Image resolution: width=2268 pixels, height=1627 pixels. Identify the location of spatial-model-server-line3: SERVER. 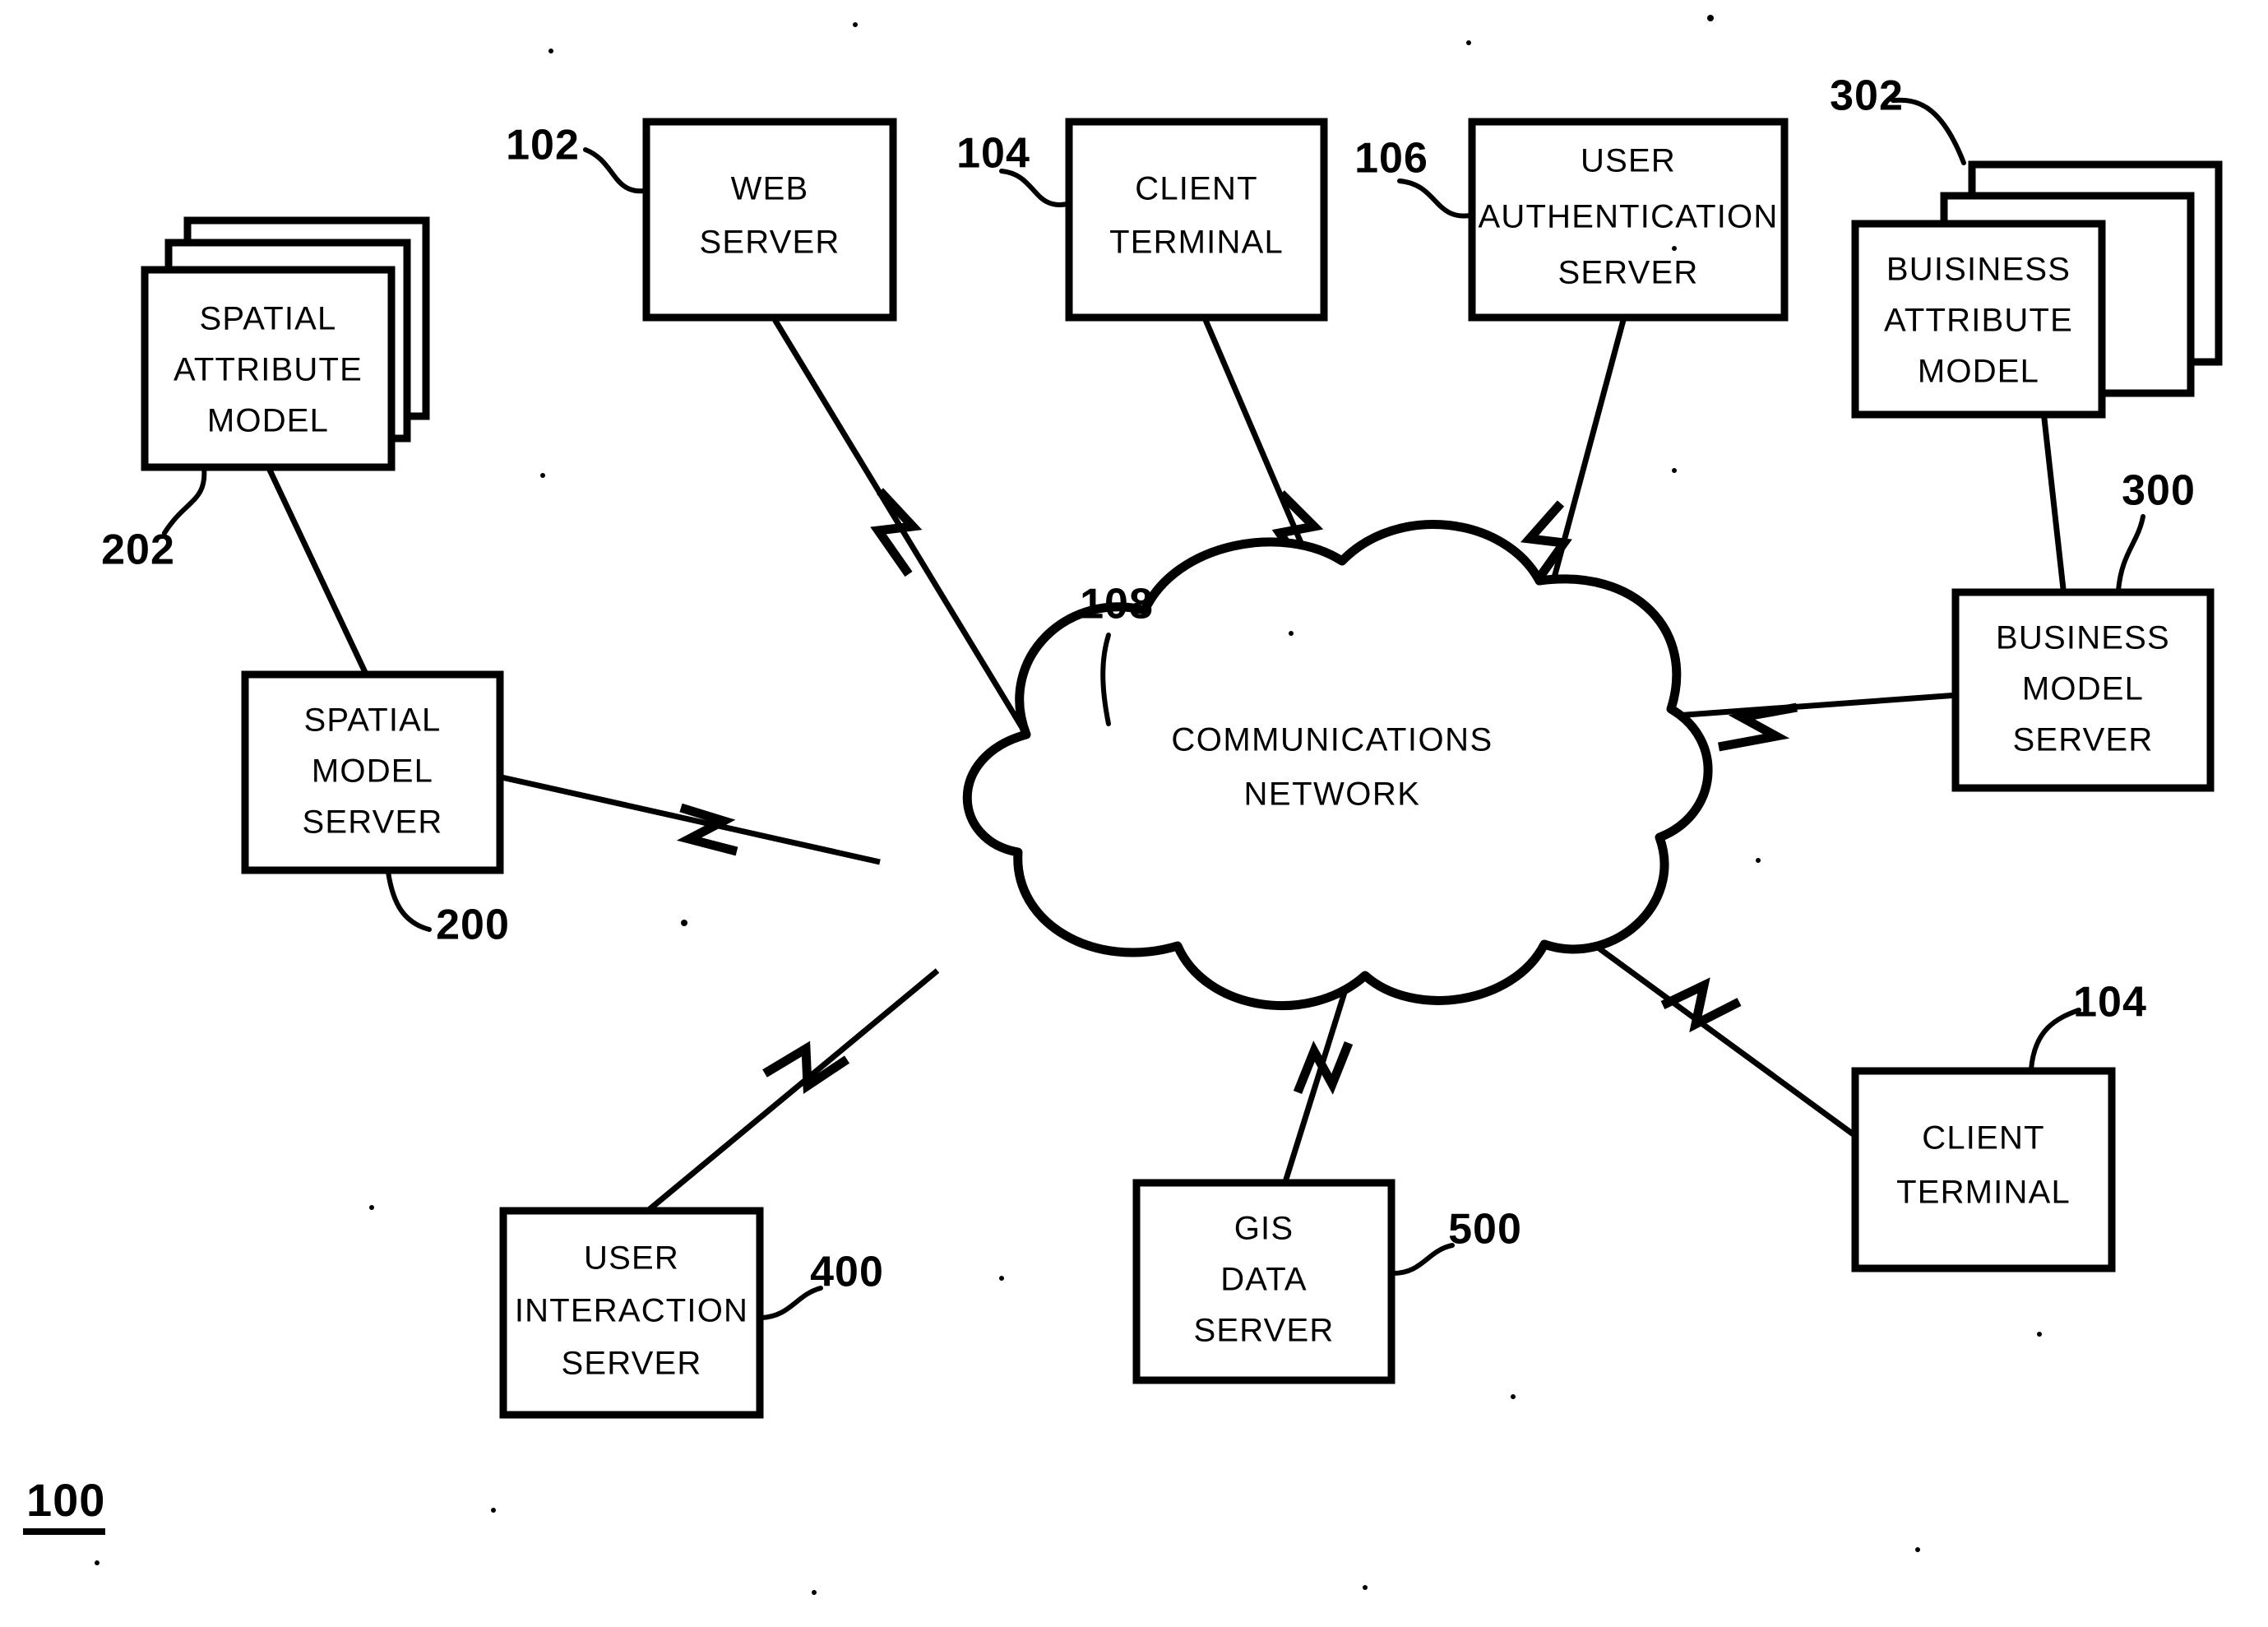
(373, 822).